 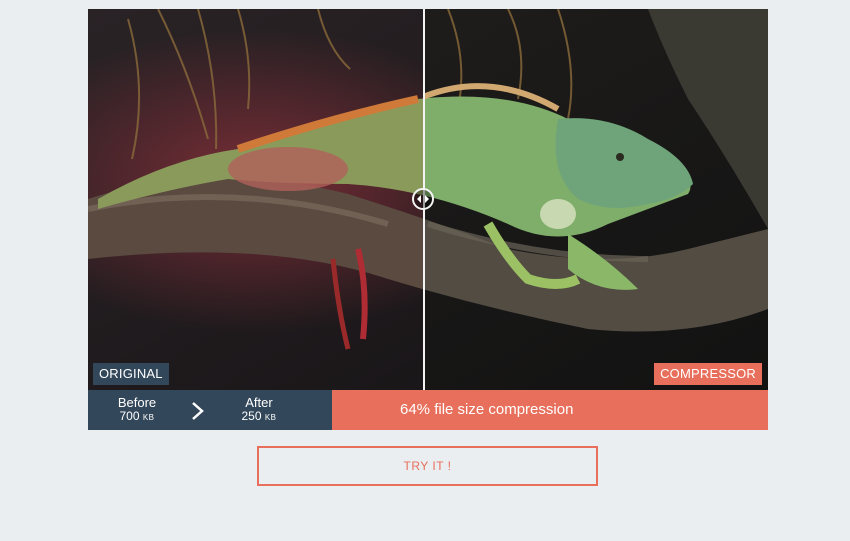 I want to click on before-unit: KB, so click(x=148, y=417).